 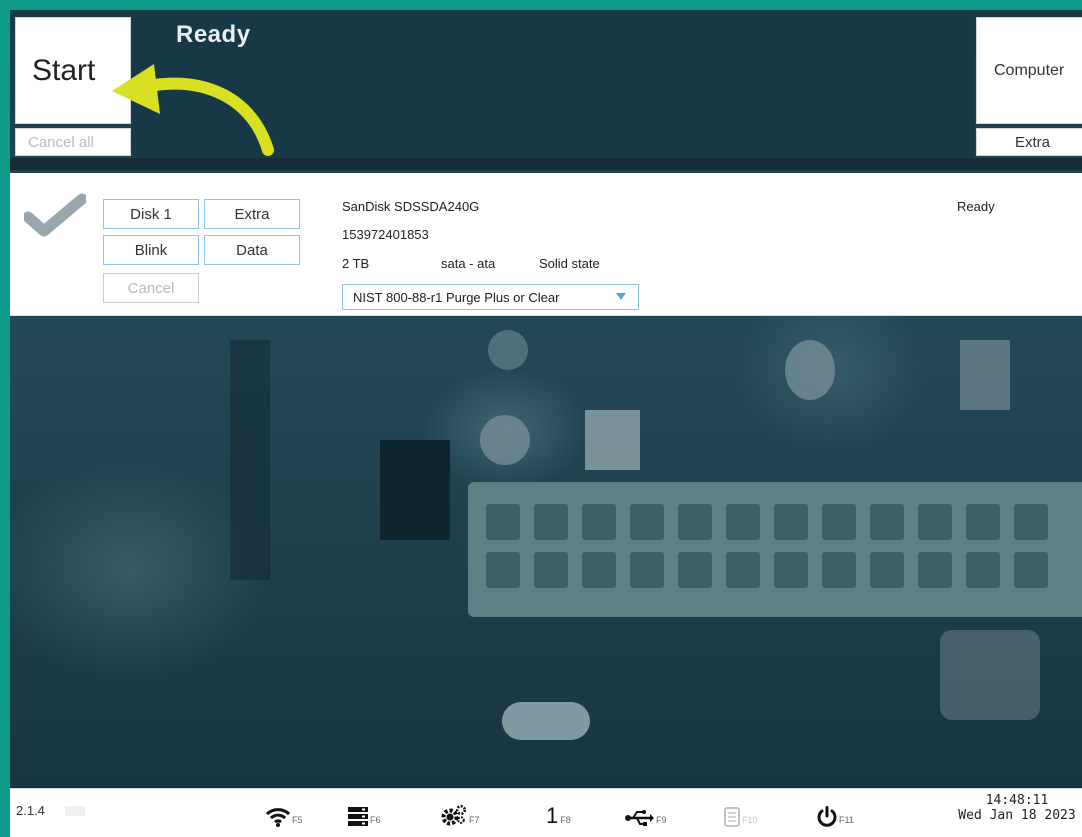 I want to click on server-key: F6, so click(x=375, y=820).